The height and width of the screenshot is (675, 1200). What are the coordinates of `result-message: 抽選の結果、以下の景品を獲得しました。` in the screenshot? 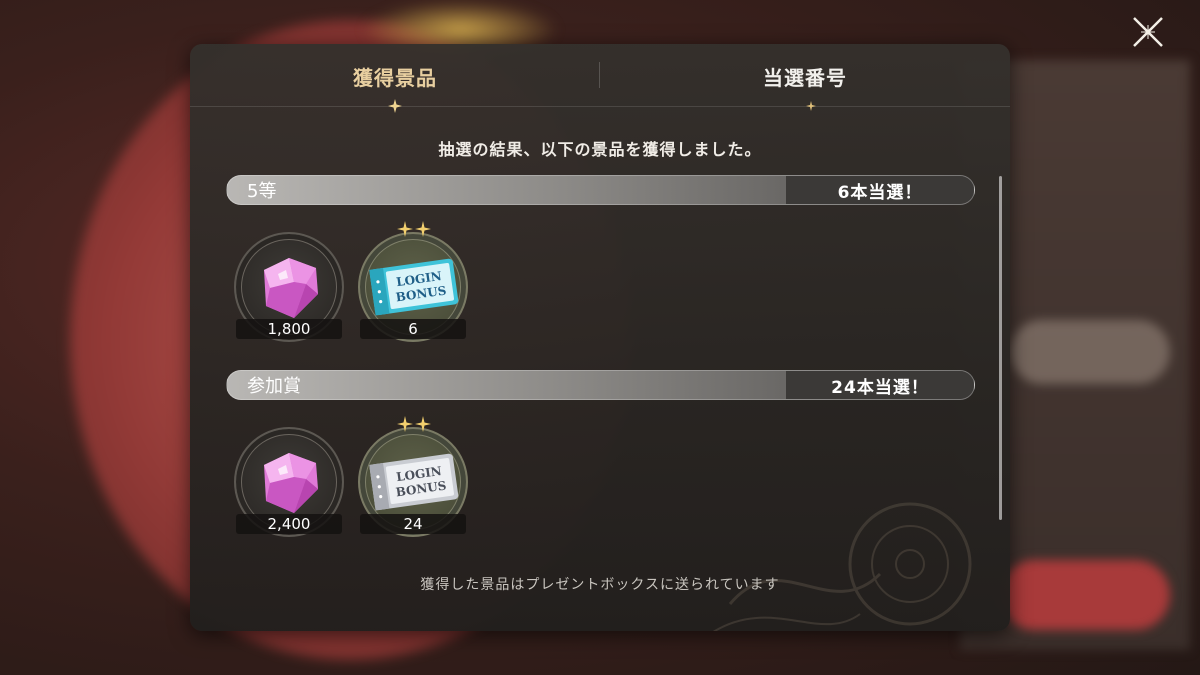 It's located at (600, 149).